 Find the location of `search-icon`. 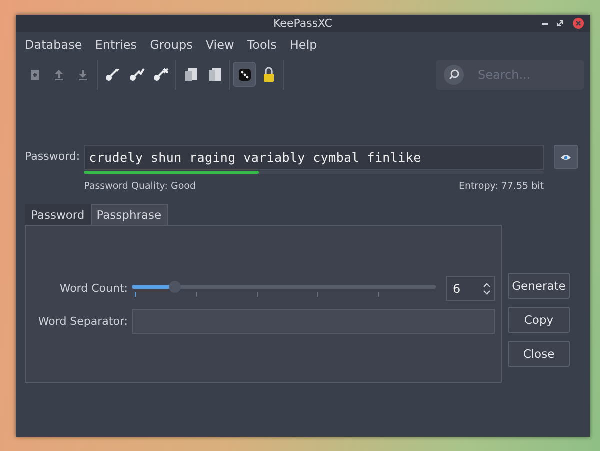

search-icon is located at coordinates (454, 74).